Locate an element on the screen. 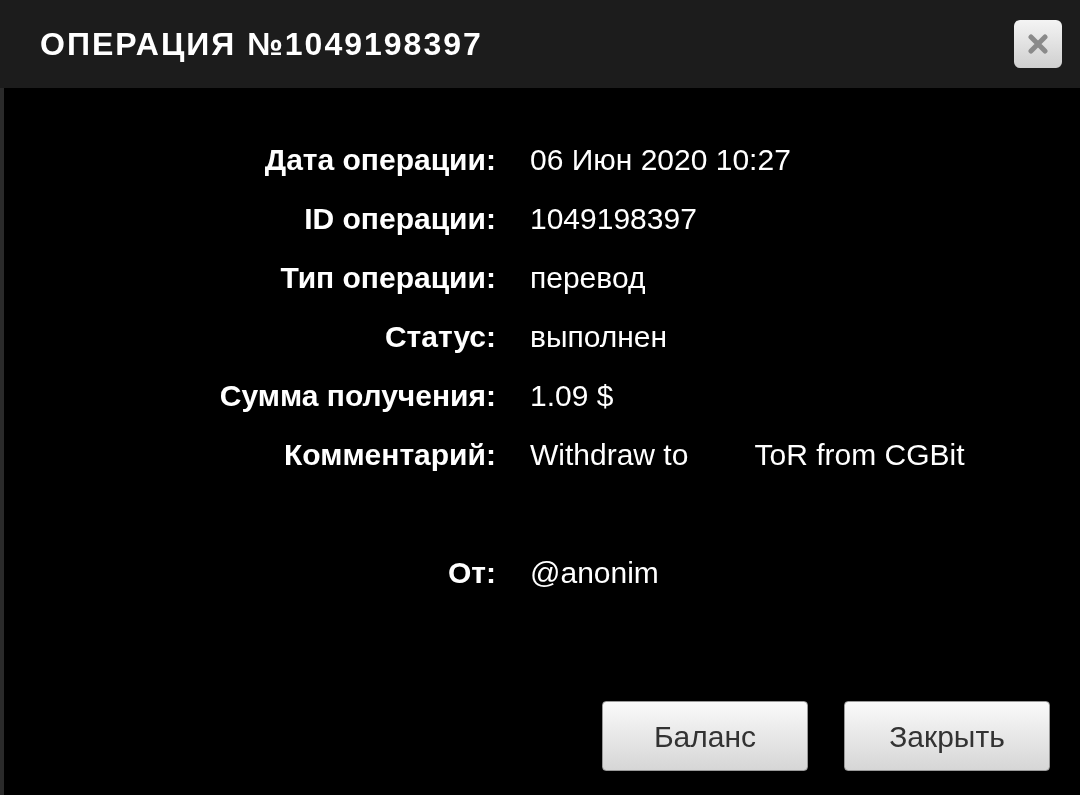 Image resolution: width=1080 pixels, height=795 pixels. field-value: 1049198397 is located at coordinates (613, 219).